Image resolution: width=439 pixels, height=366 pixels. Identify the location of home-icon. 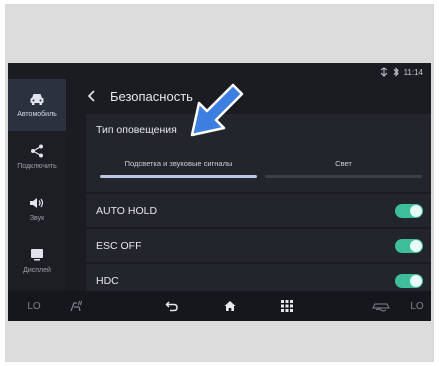
(230, 306).